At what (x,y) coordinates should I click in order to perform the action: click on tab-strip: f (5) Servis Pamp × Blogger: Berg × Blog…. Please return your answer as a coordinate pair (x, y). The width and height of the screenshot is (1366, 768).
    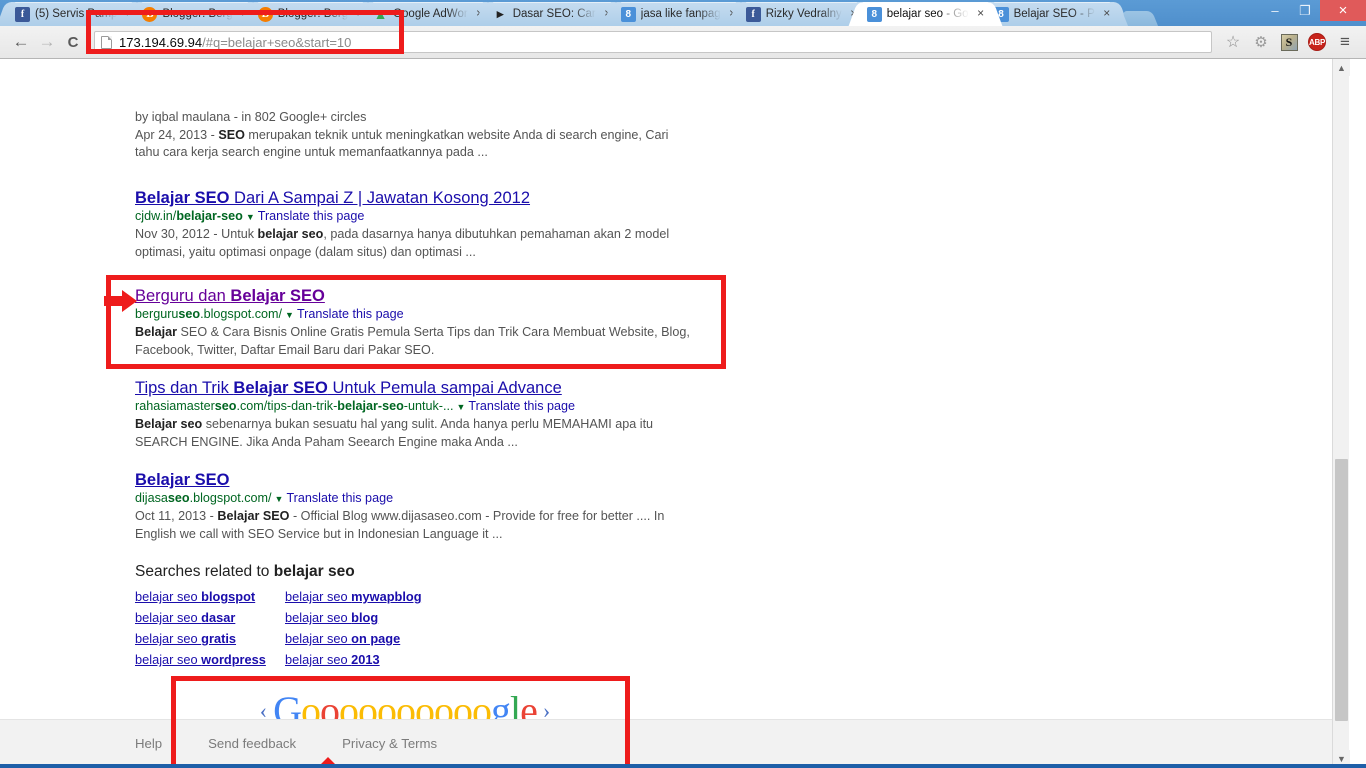
    Looking at the image, I should click on (683, 13).